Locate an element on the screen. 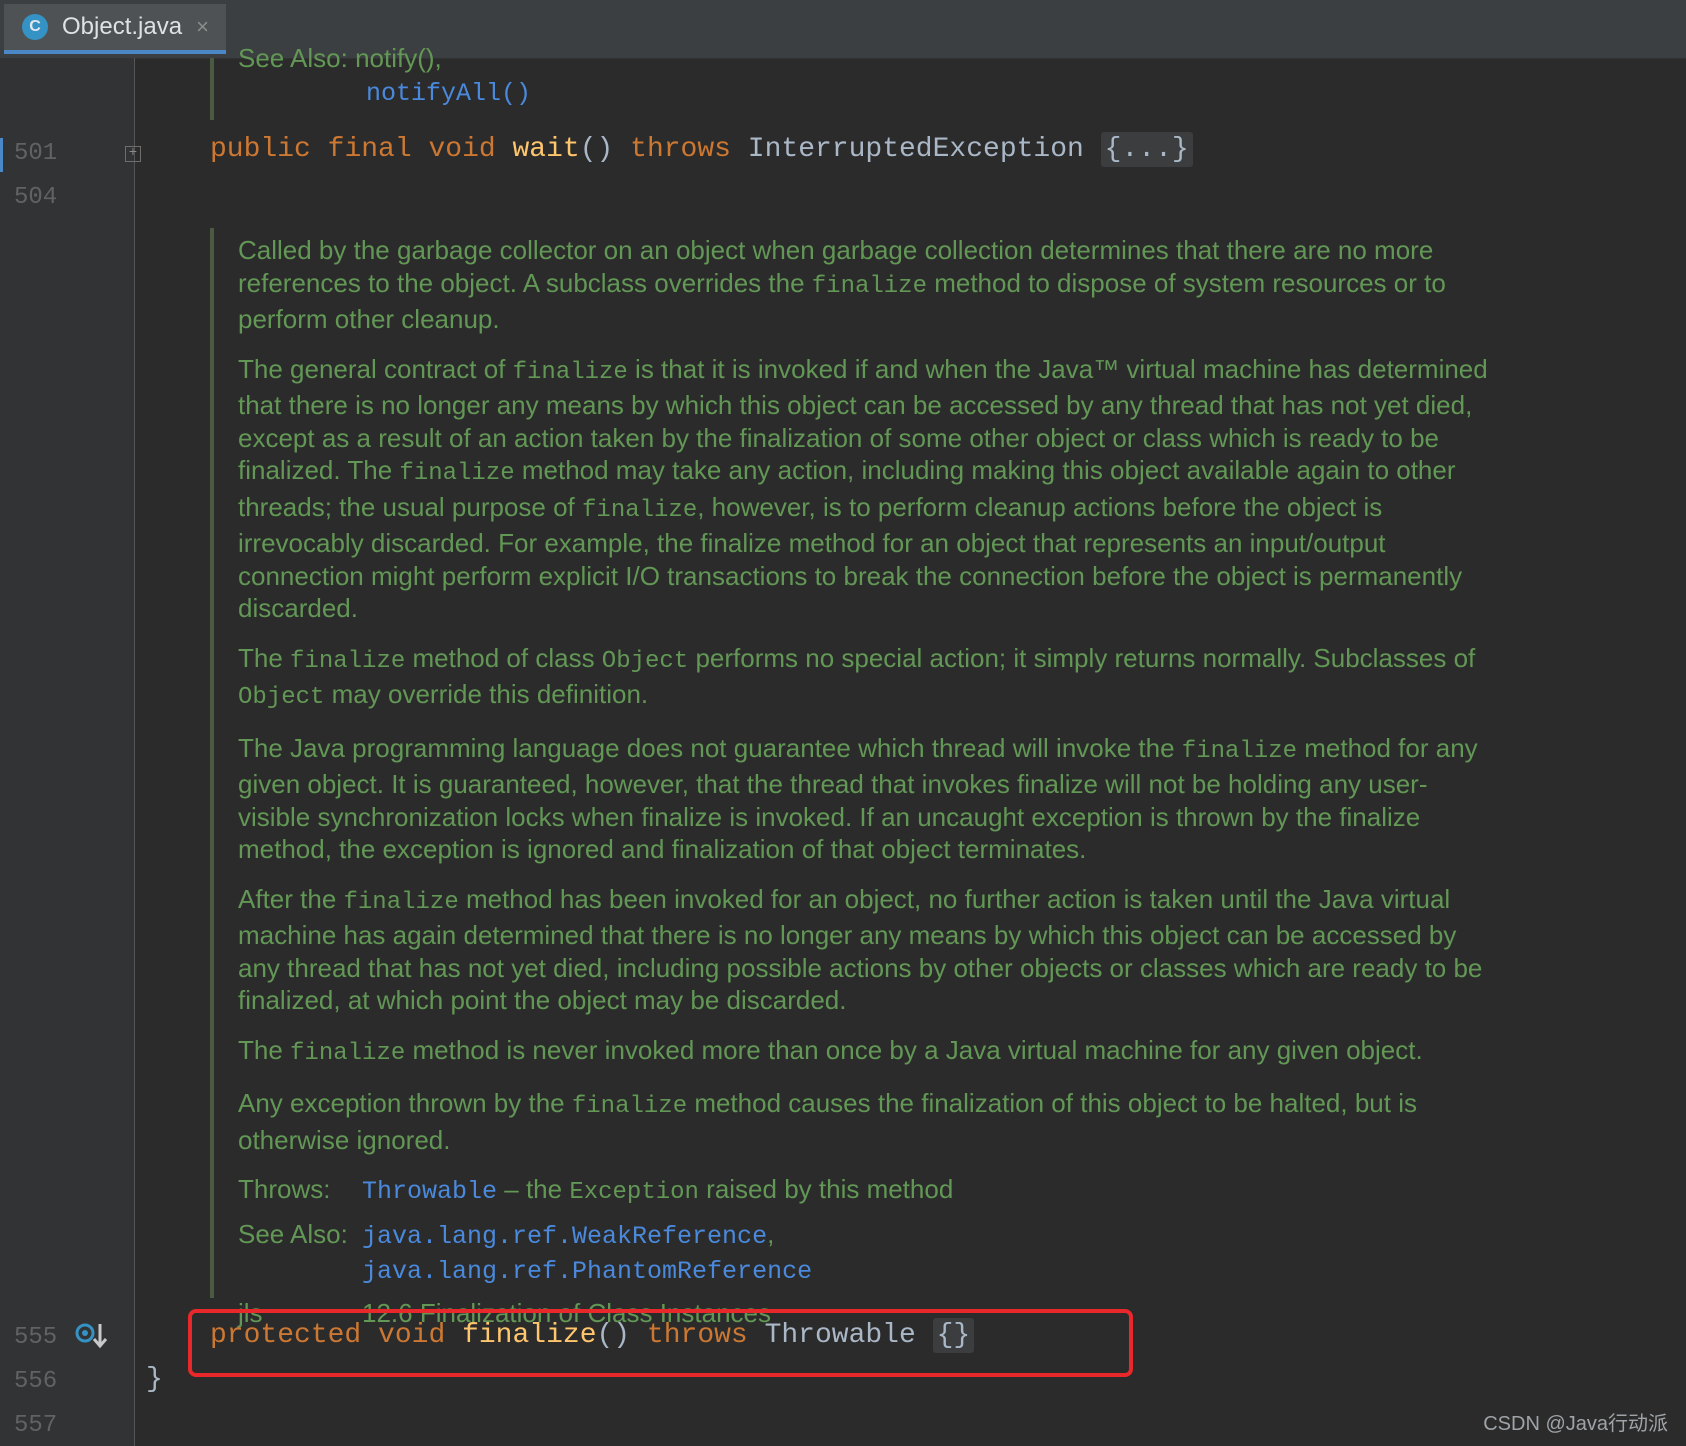  keyword: void is located at coordinates (462, 149).